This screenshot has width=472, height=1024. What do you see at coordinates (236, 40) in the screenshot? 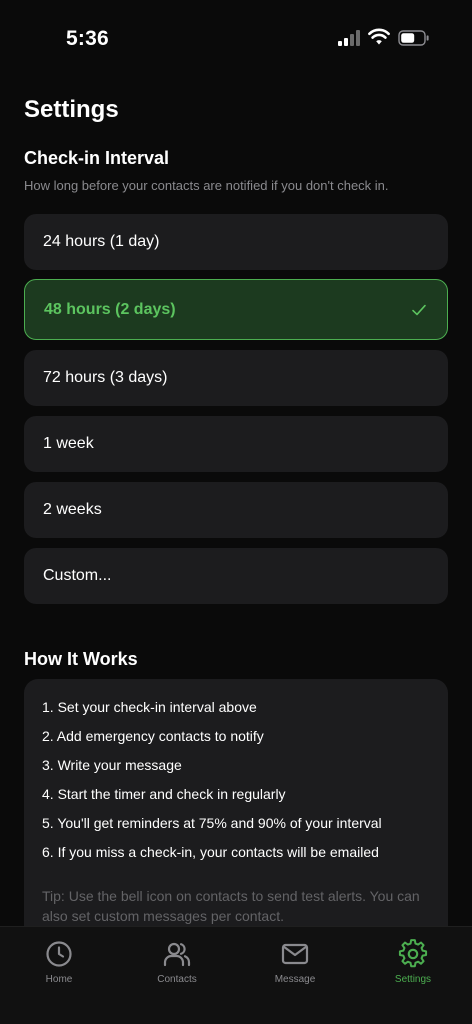
I see `status-bar: 5:36` at bounding box center [236, 40].